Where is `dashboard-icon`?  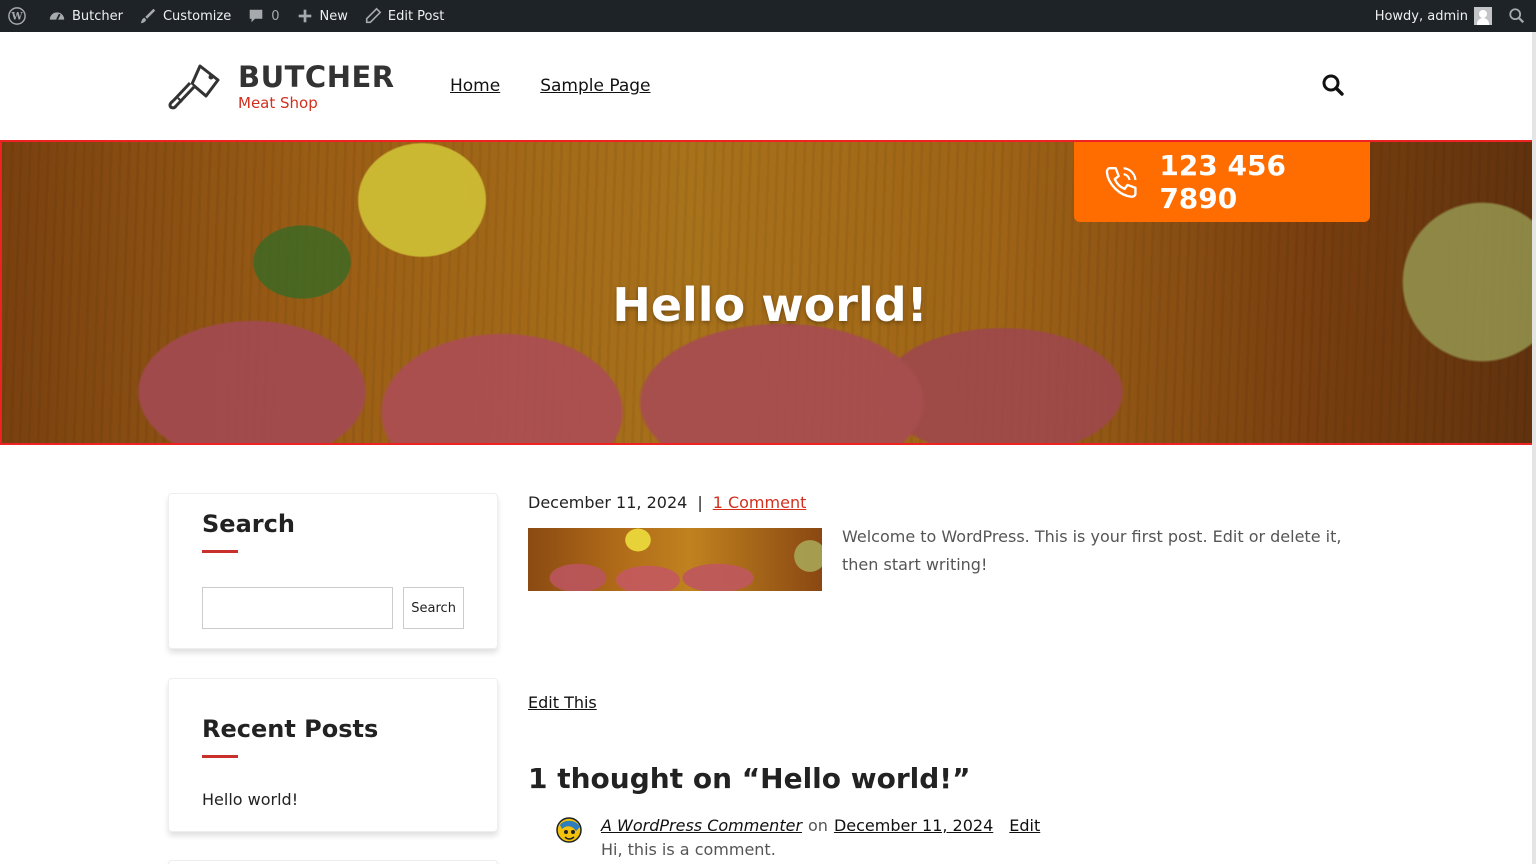
dashboard-icon is located at coordinates (57, 16).